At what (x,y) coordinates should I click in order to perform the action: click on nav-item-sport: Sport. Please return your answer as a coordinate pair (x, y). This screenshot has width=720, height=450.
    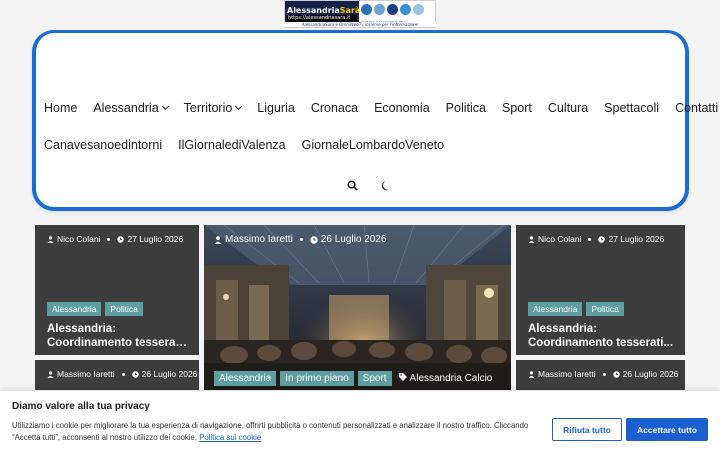
    Looking at the image, I should click on (517, 108).